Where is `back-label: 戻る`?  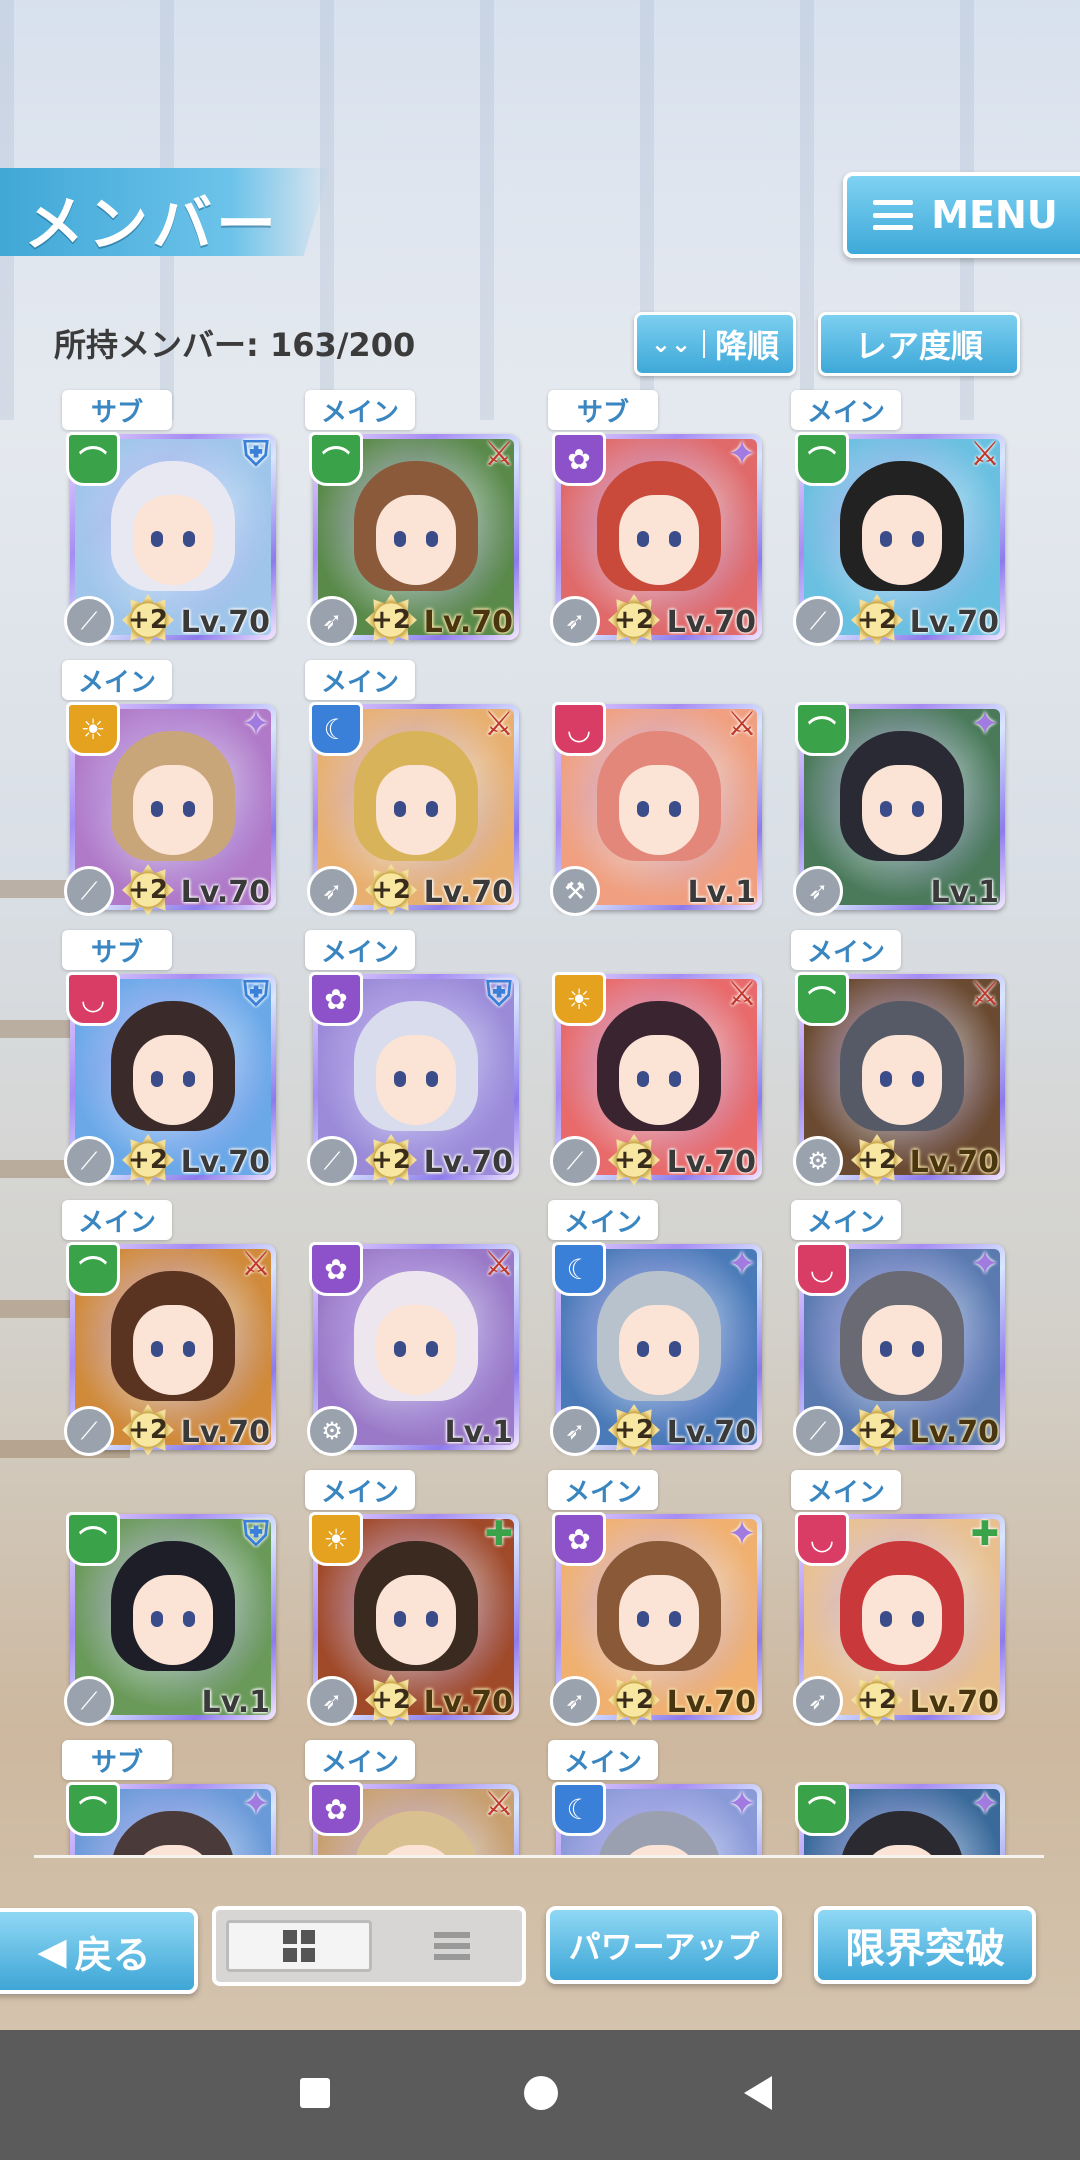 back-label: 戻る is located at coordinates (112, 1954).